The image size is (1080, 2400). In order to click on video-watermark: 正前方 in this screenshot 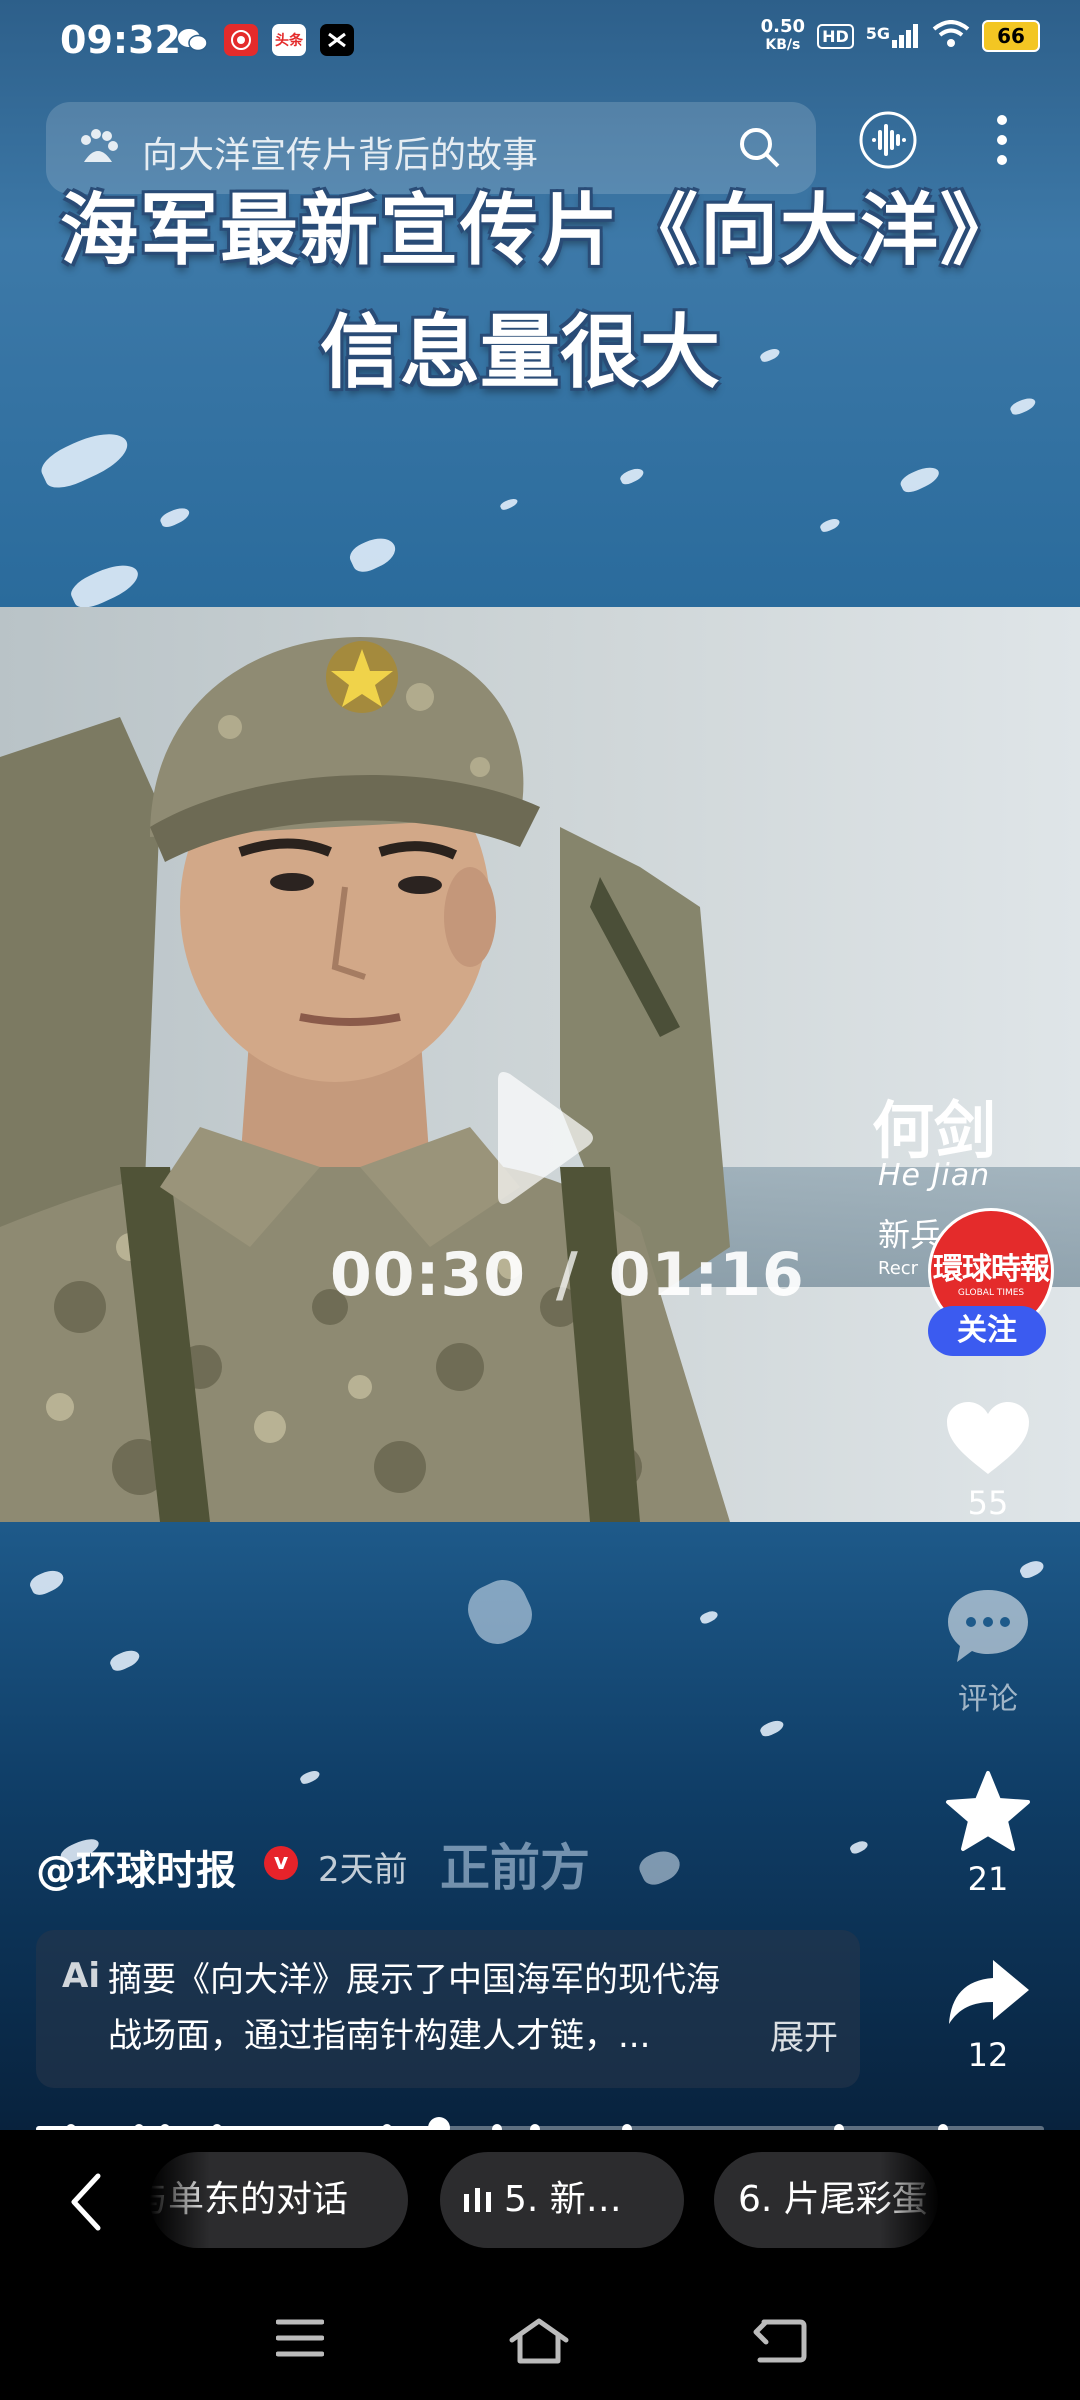, I will do `click(515, 1867)`.